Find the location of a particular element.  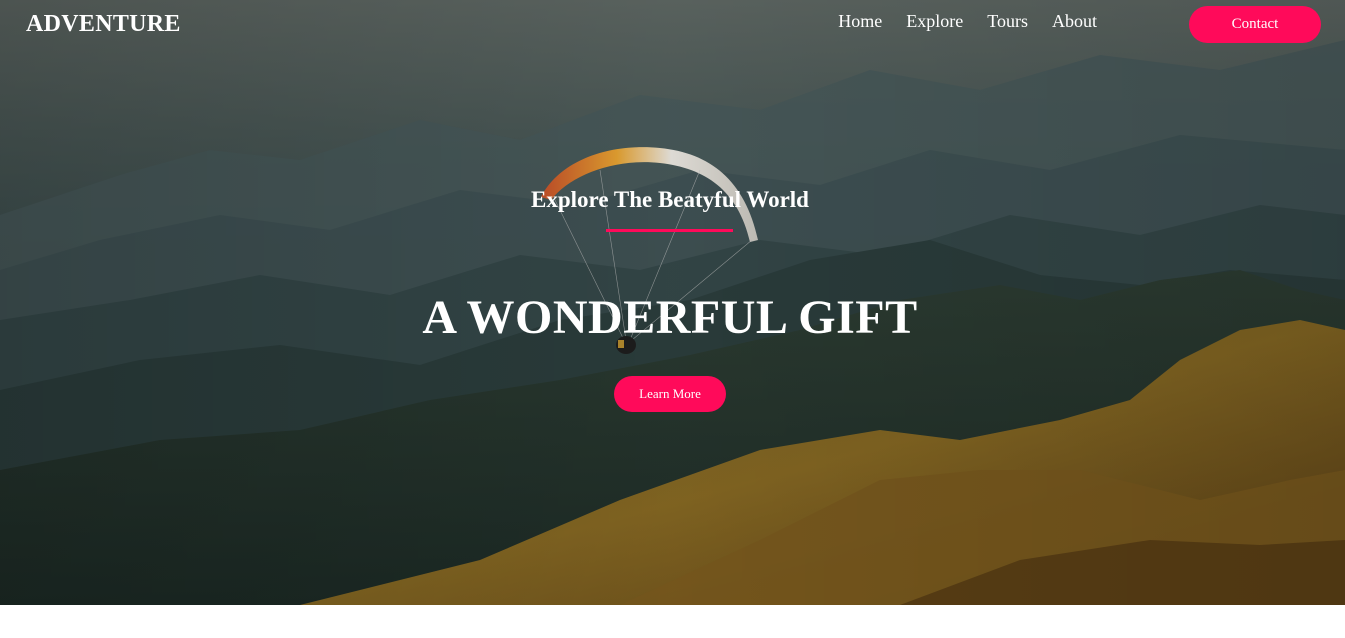

nav-item-explore: Explore is located at coordinates (934, 21).